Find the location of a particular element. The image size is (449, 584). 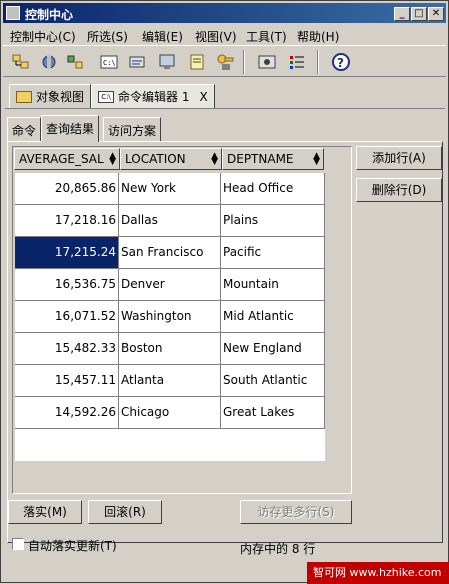

close-button: ✕ is located at coordinates (436, 14).